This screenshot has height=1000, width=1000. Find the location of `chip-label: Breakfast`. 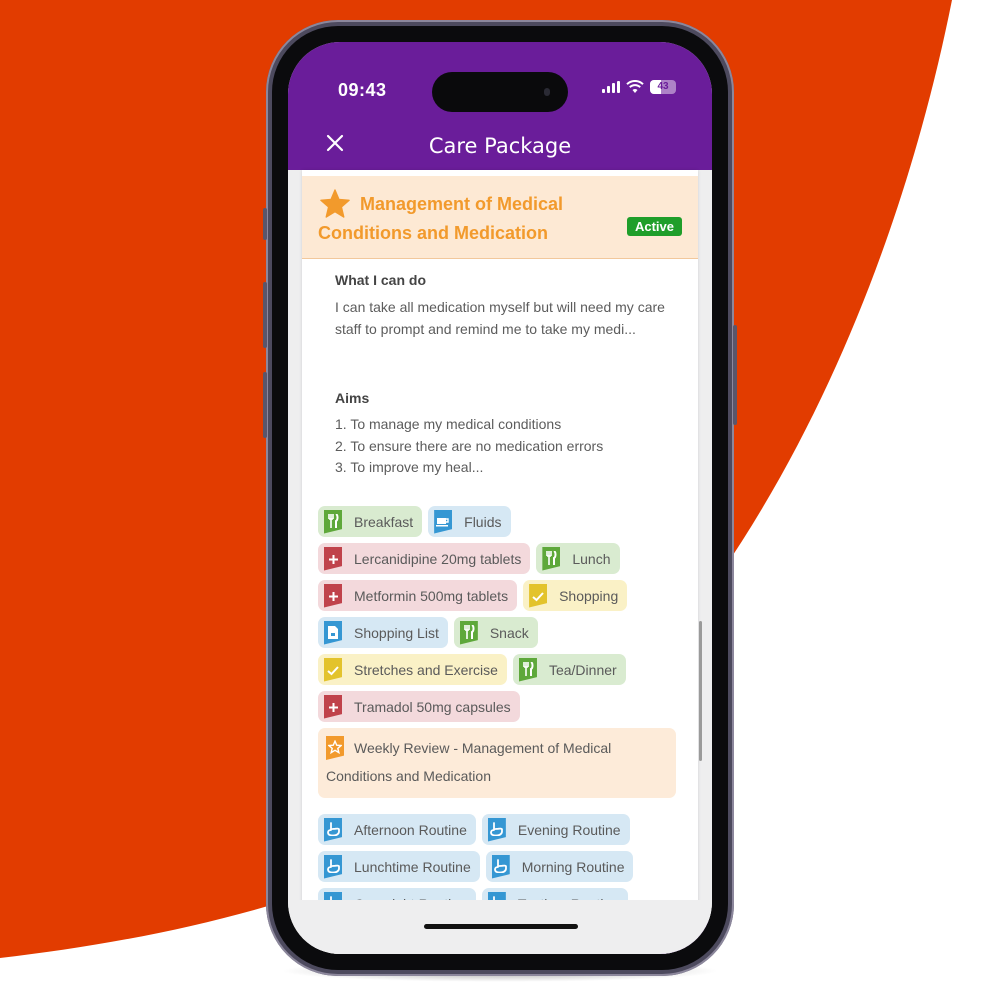

chip-label: Breakfast is located at coordinates (384, 521).